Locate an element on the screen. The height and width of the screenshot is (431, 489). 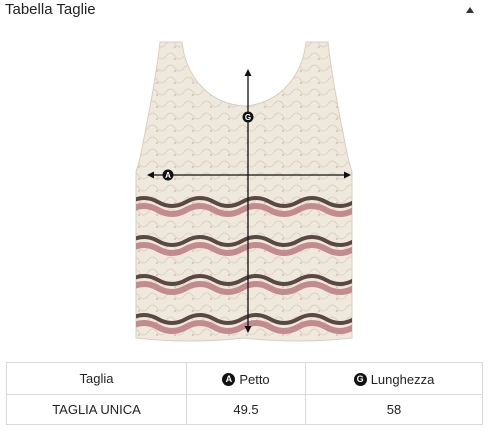
length-marker-icon: G is located at coordinates (360, 379).